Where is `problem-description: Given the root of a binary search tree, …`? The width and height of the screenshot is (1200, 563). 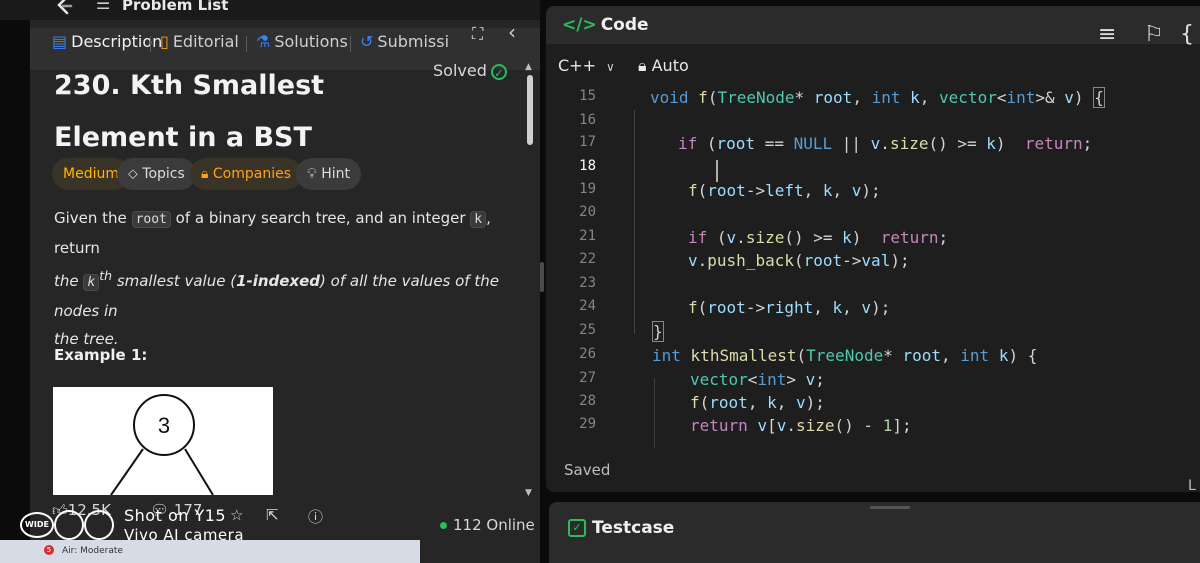 problem-description: Given the root of a binary search tree, … is located at coordinates (284, 278).